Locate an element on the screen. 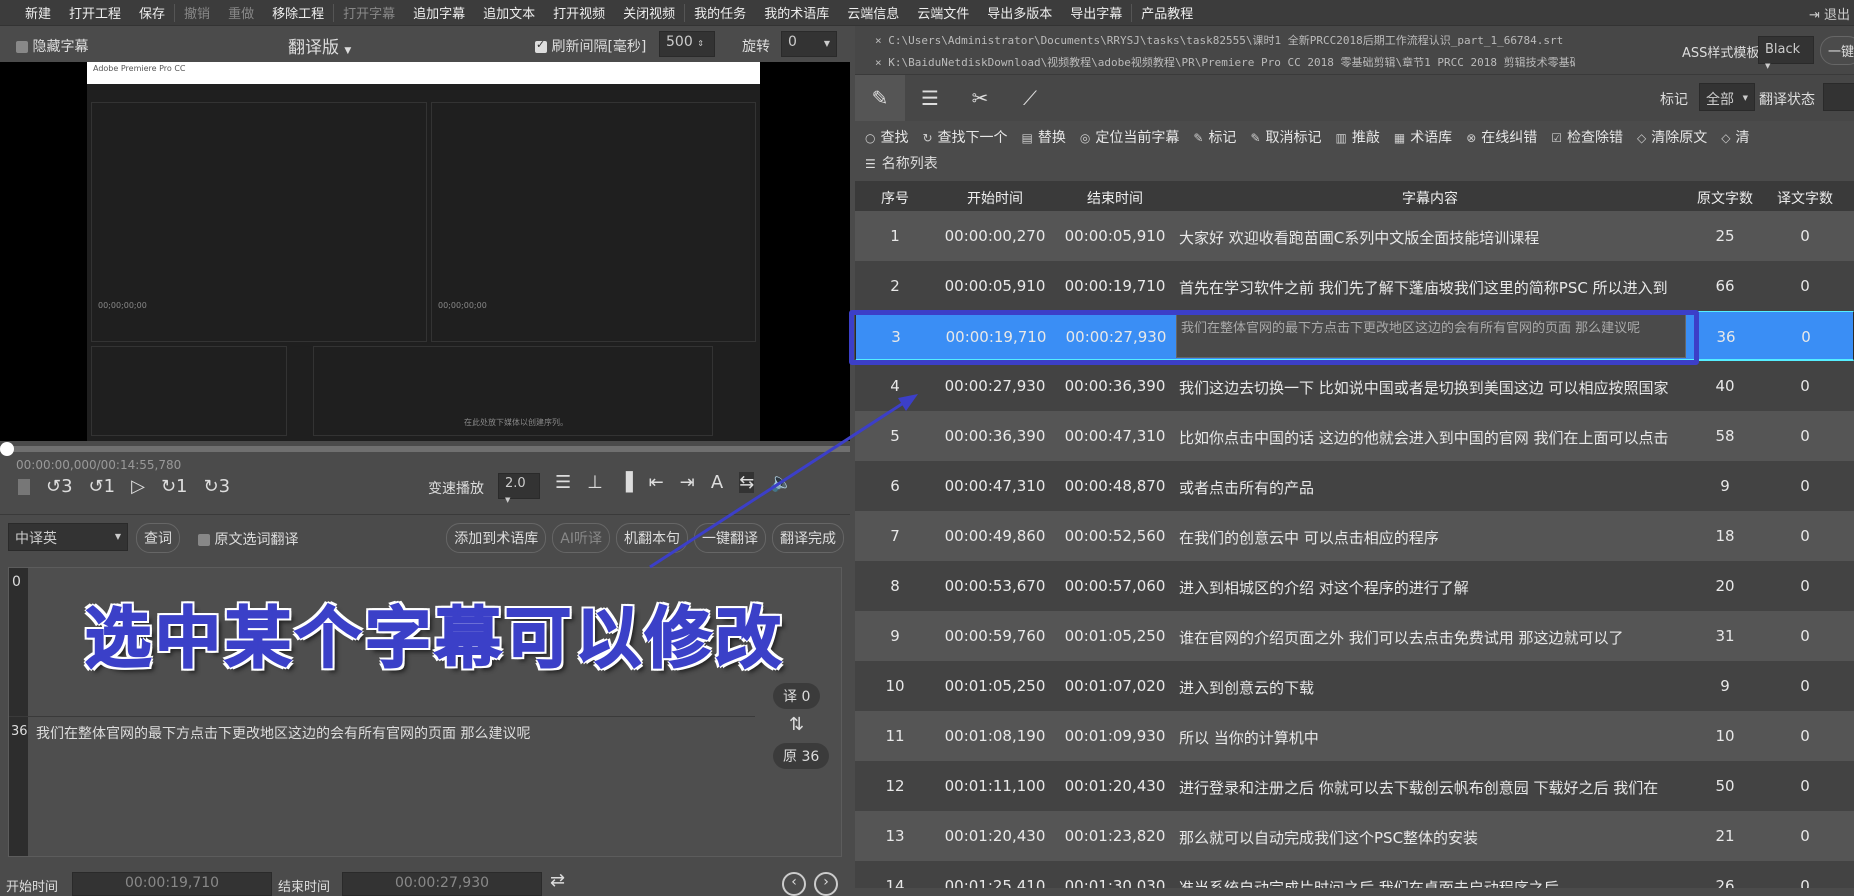 The height and width of the screenshot is (896, 1854). names-list-button: ☰ 名称列表 is located at coordinates (901, 163).